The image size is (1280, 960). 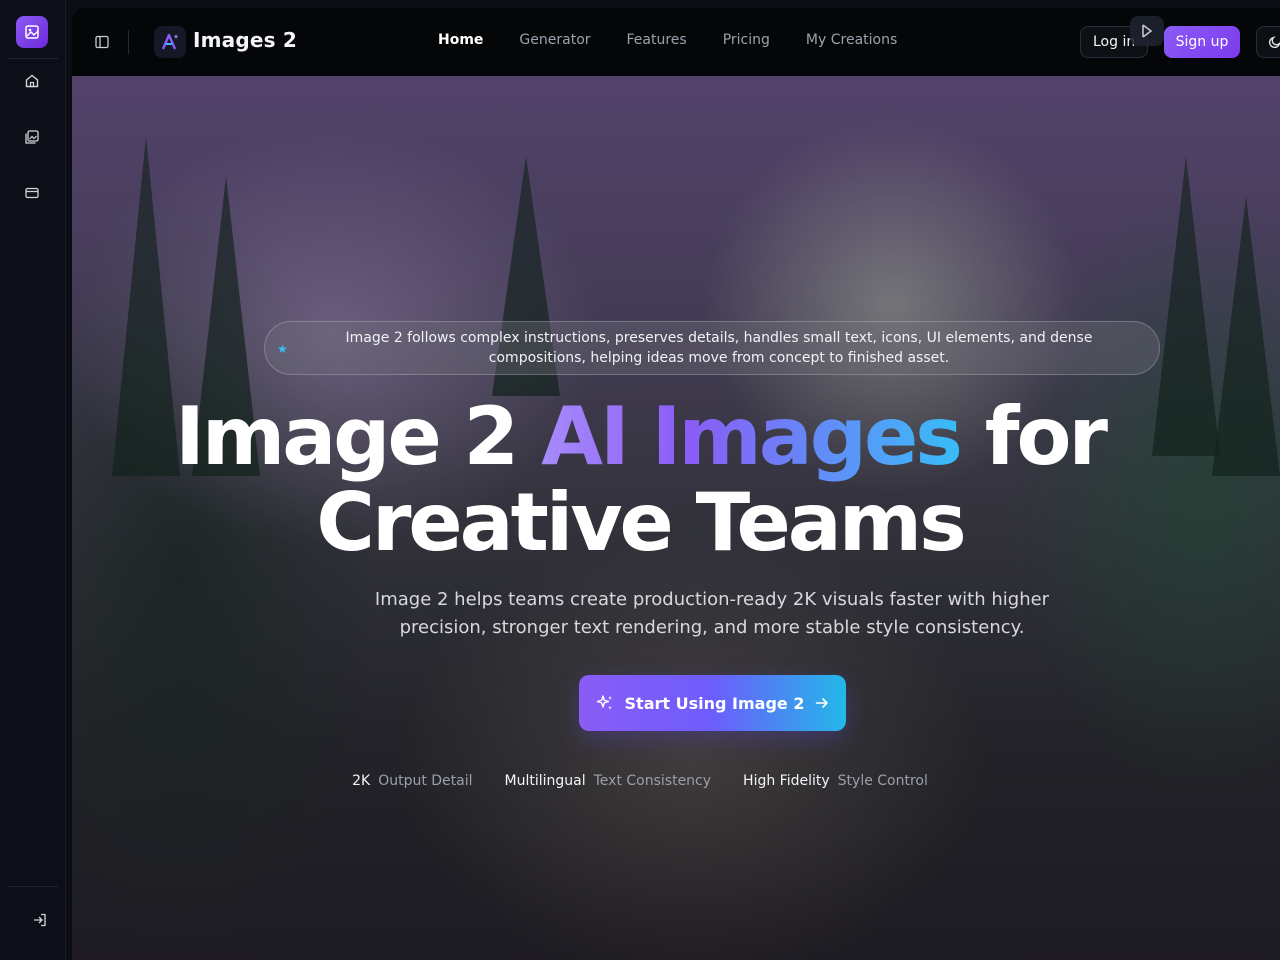 What do you see at coordinates (32, 81) in the screenshot?
I see `home-icon` at bounding box center [32, 81].